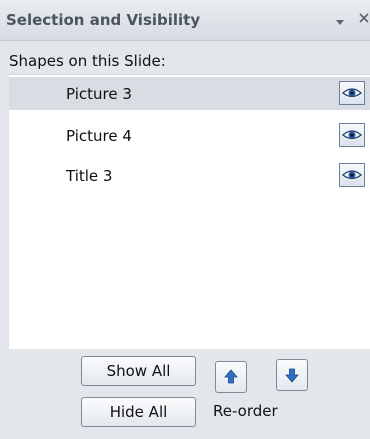 The image size is (370, 439). What do you see at coordinates (99, 94) in the screenshot?
I see `shape-label: Picture 3` at bounding box center [99, 94].